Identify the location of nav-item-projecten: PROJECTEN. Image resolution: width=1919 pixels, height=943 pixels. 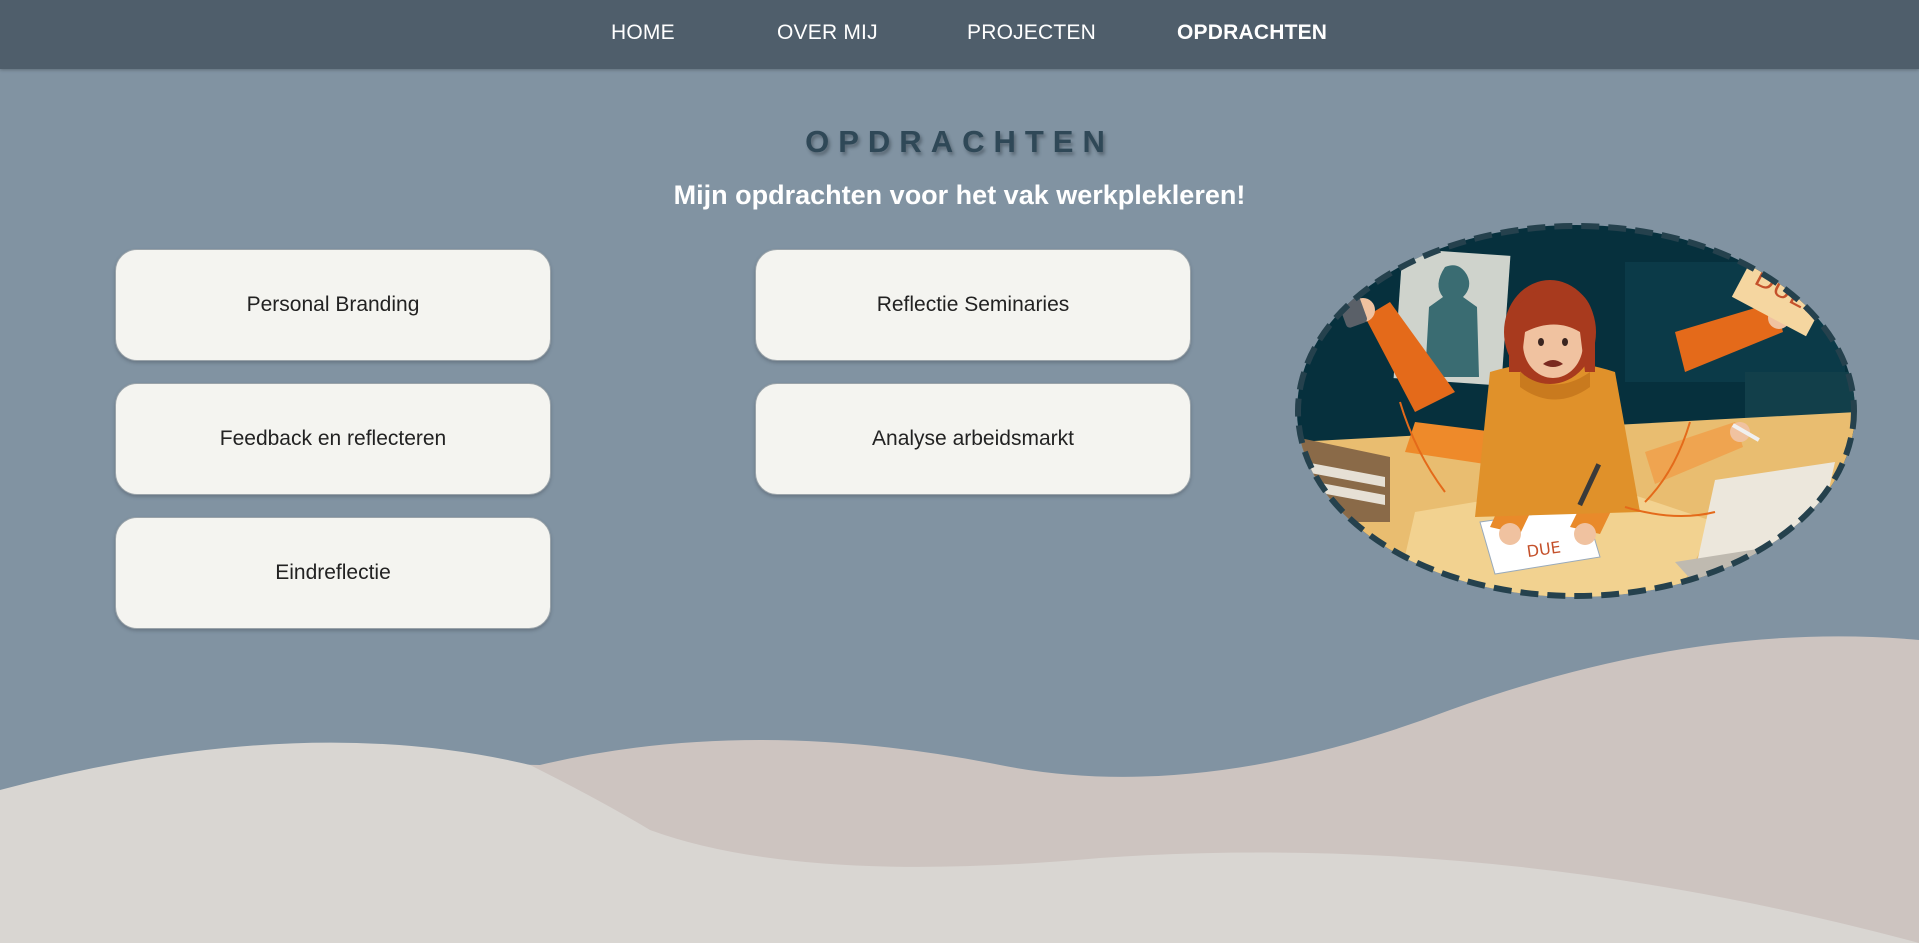
(1031, 33).